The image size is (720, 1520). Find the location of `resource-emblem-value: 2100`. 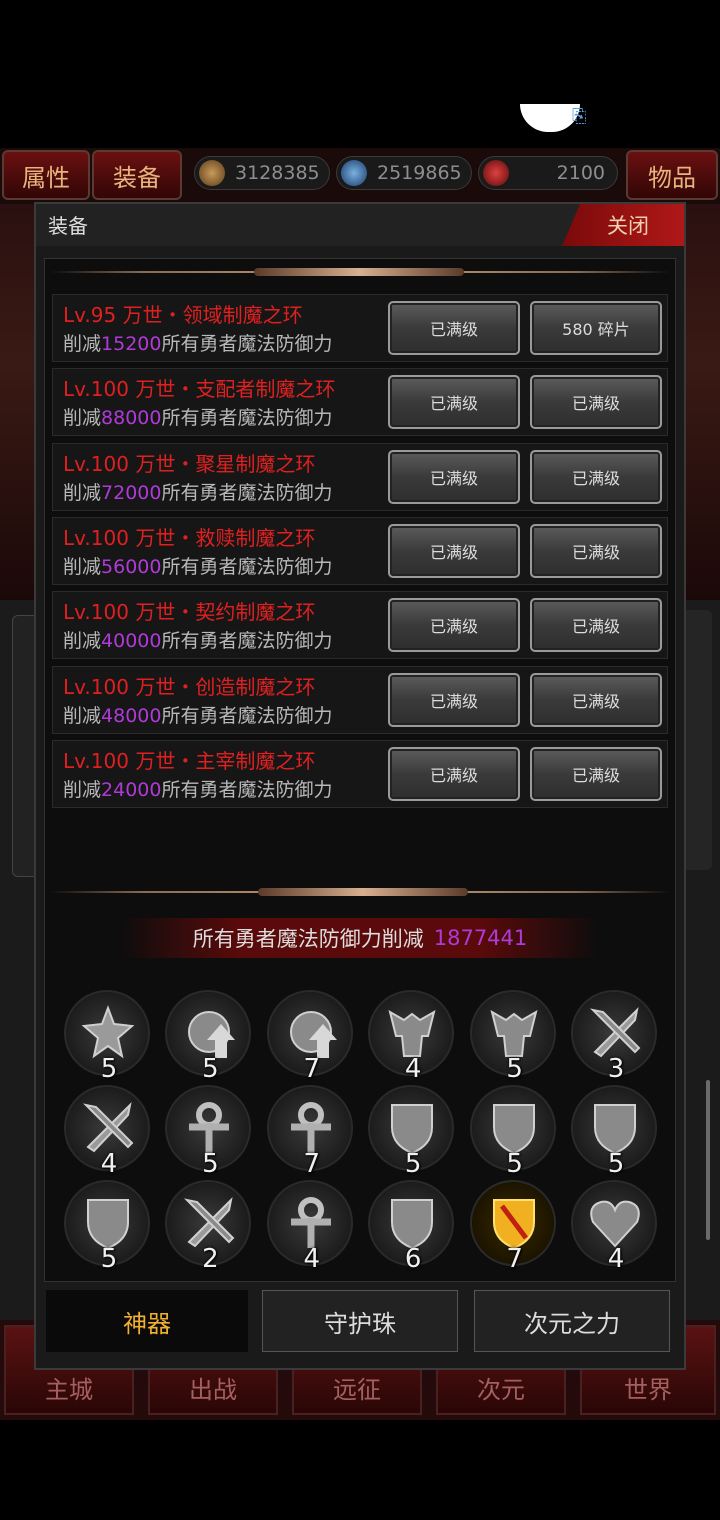

resource-emblem-value: 2100 is located at coordinates (580, 173).